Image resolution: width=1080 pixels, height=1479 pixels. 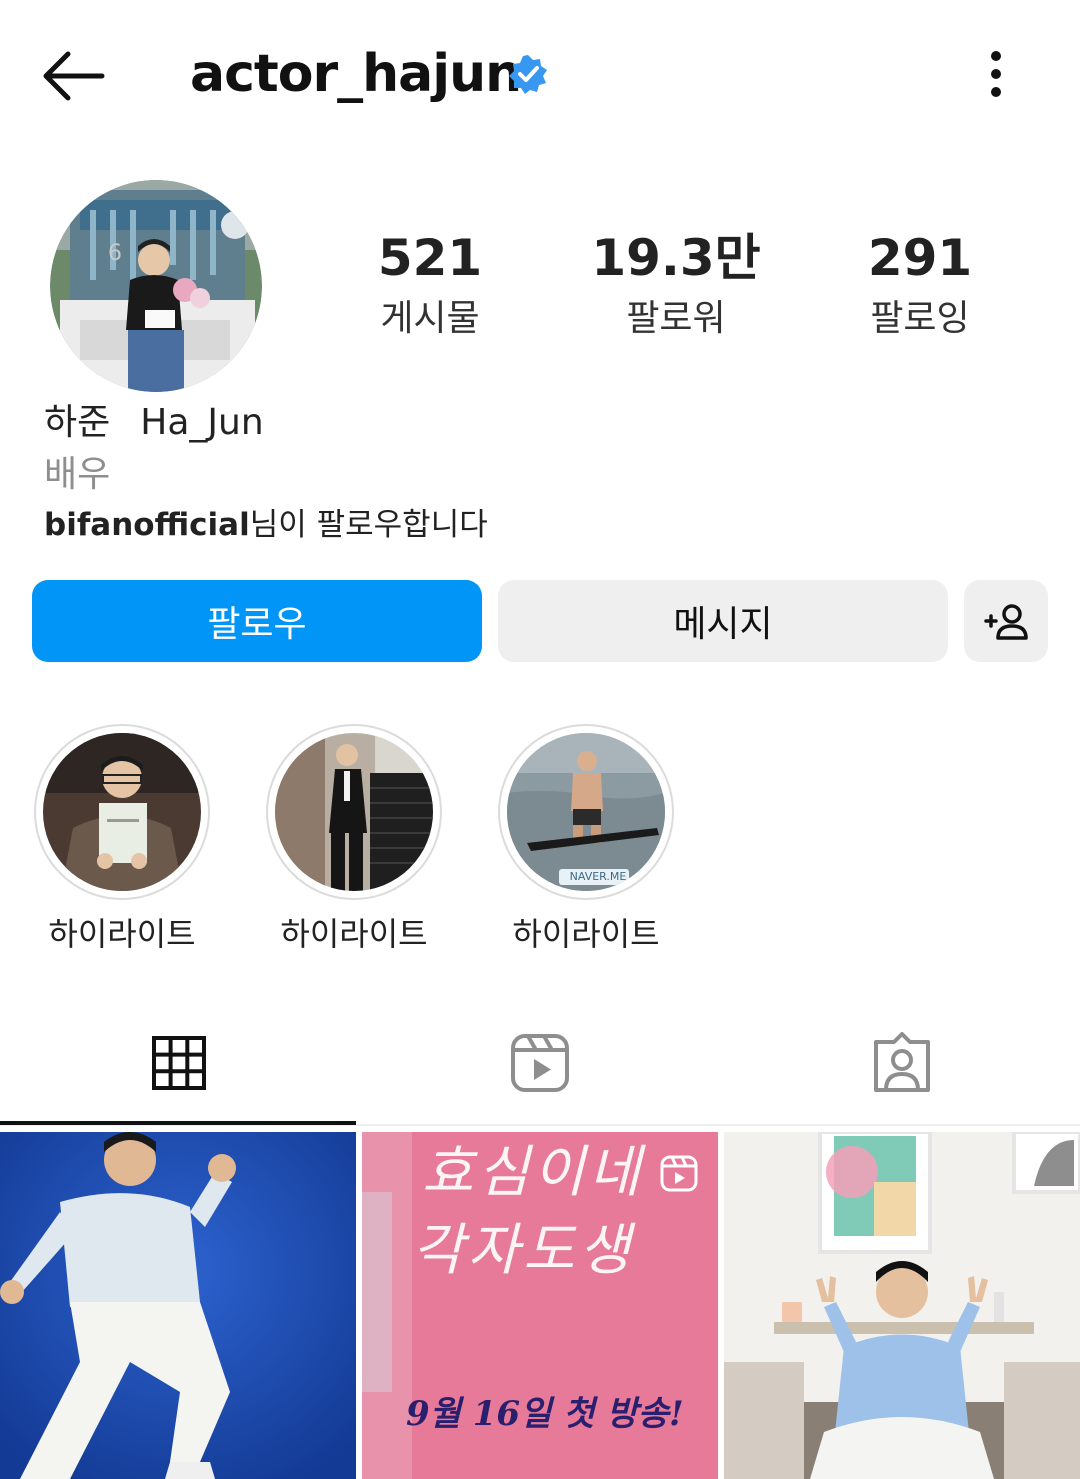 I want to click on profile-full-name: 하준 Ha_Jun, so click(x=154, y=423).